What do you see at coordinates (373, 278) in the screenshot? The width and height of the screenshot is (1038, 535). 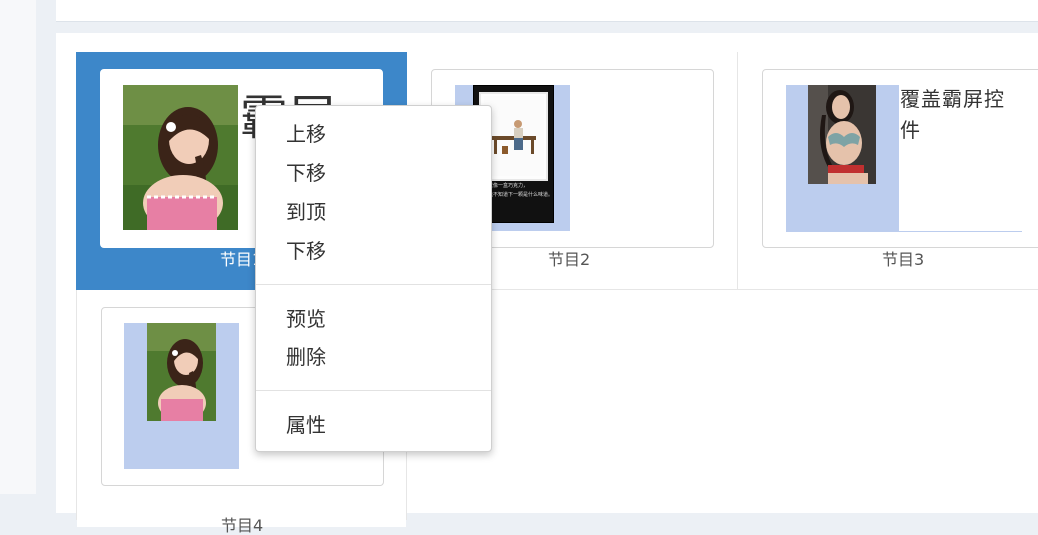 I see `context-menu: 上移 下移 到顶 下移 预览 删除 属性` at bounding box center [373, 278].